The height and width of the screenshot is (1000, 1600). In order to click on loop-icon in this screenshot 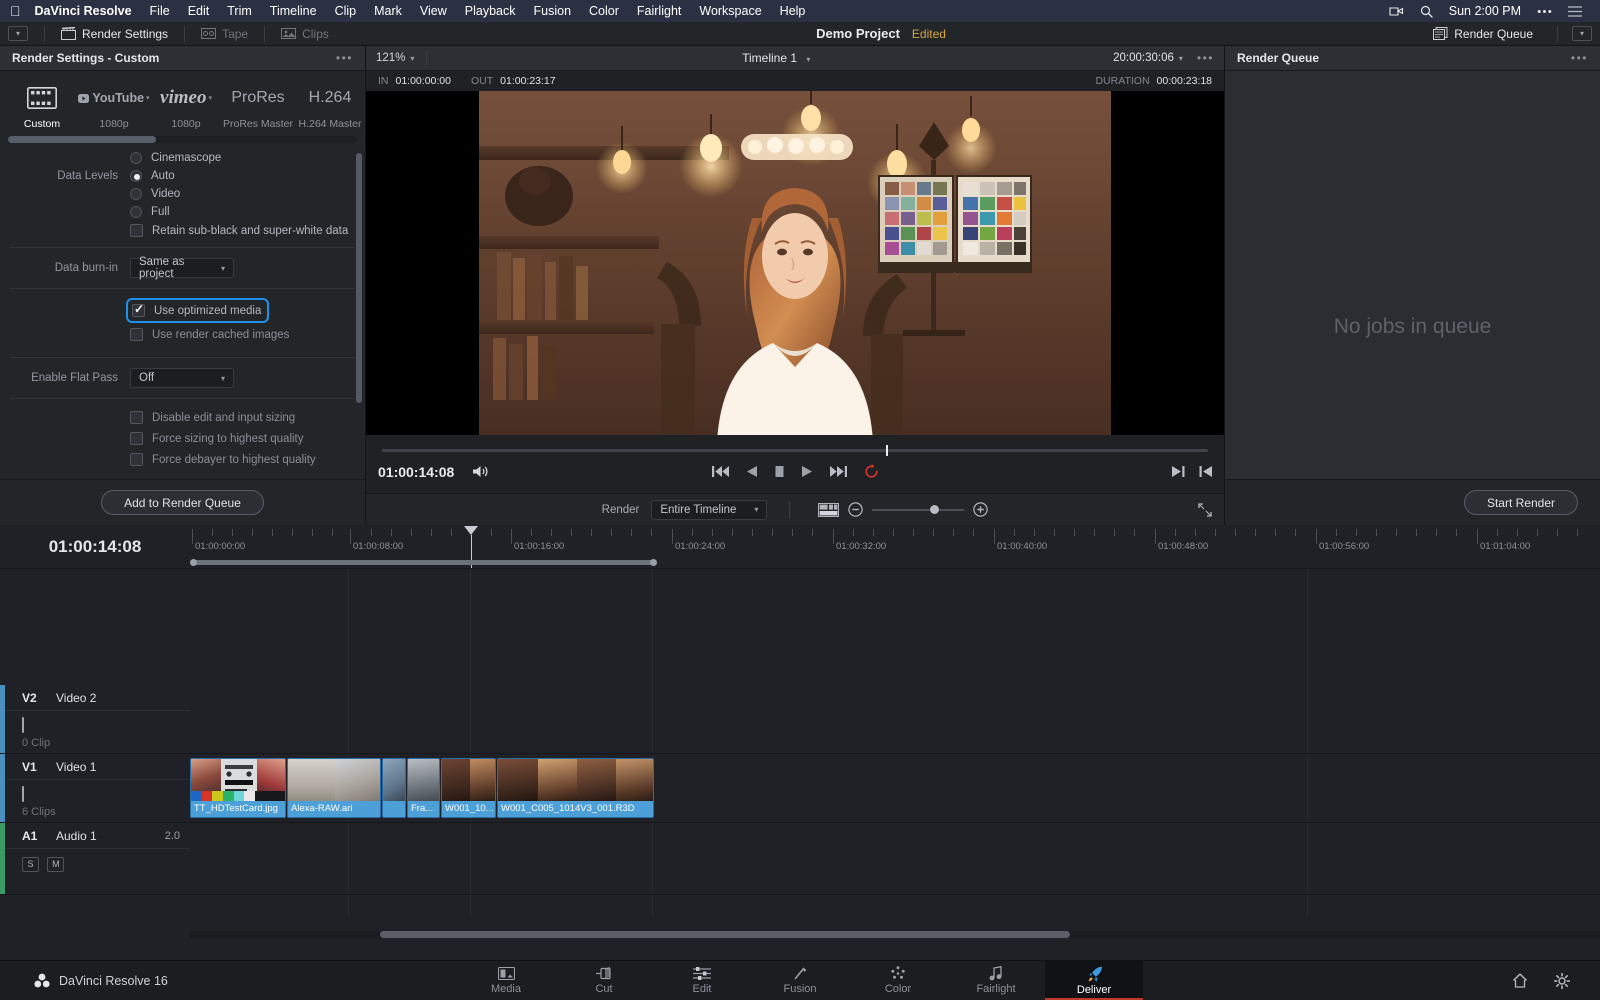, I will do `click(871, 471)`.